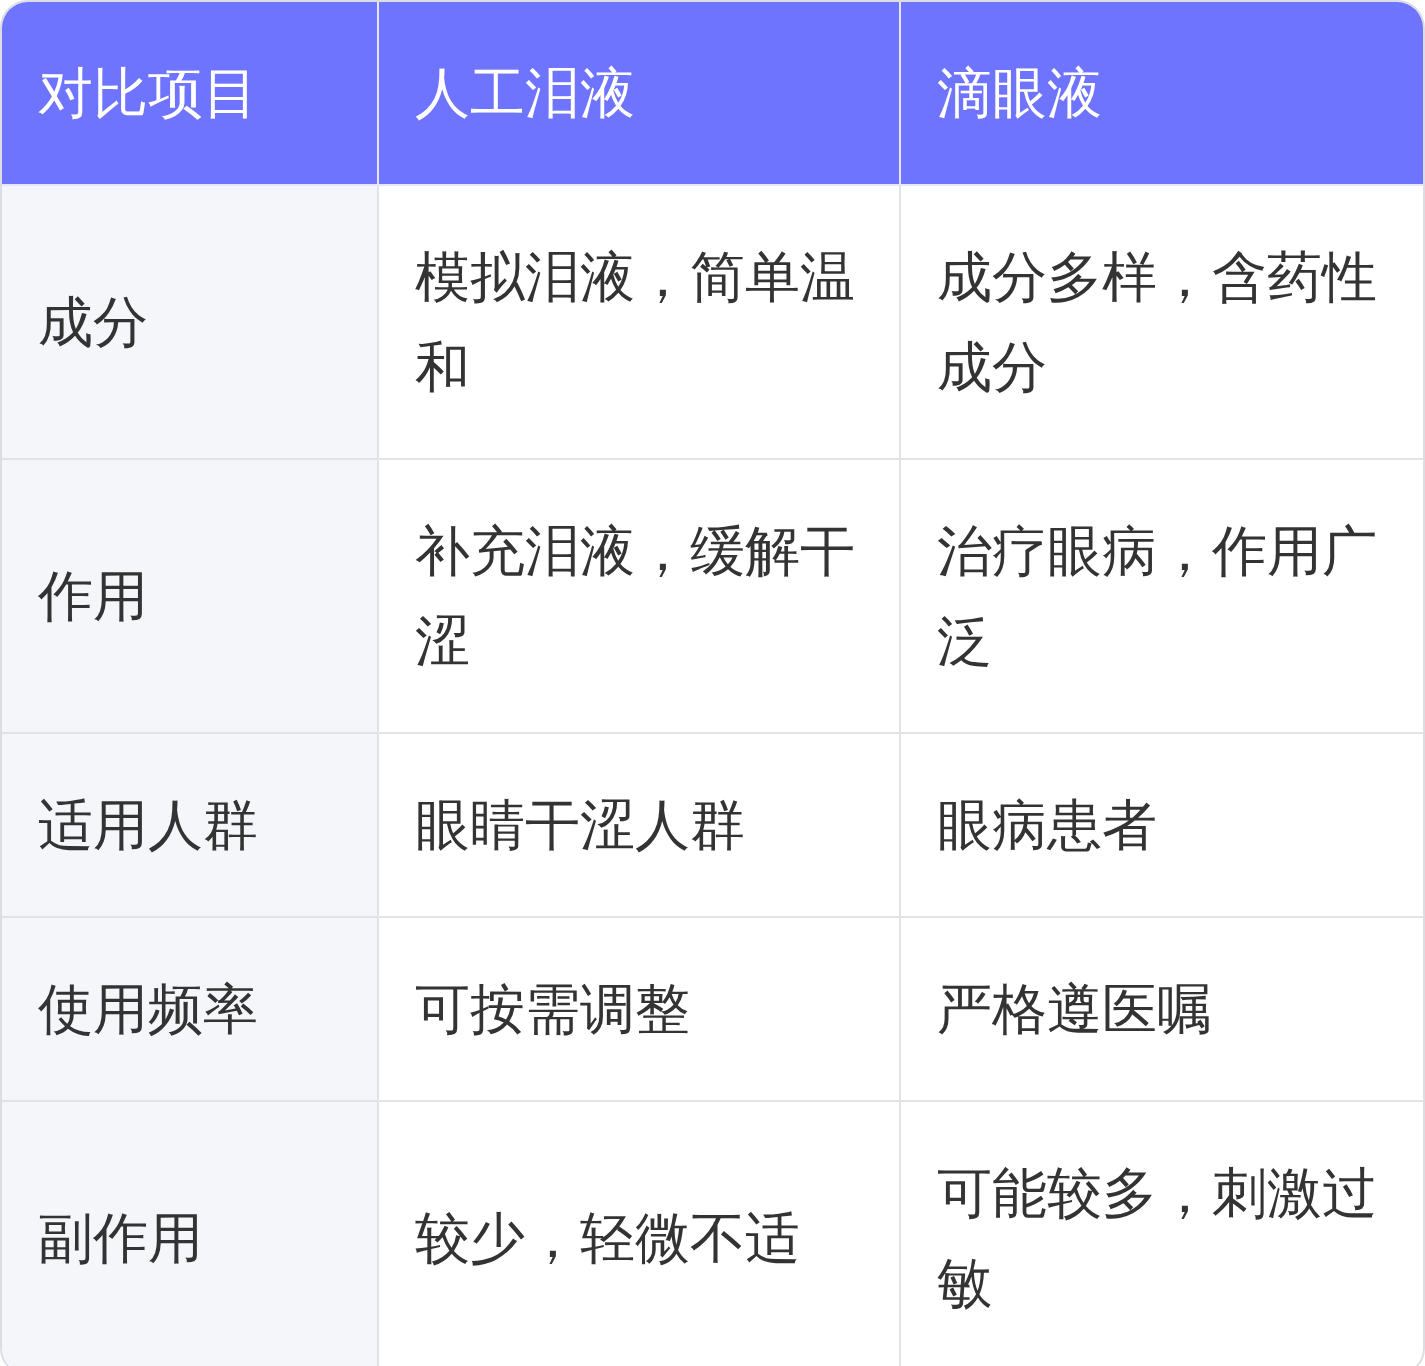 Image resolution: width=1425 pixels, height=1366 pixels. Describe the element at coordinates (190, 1234) in the screenshot. I see `table-cell: 副作用` at that location.